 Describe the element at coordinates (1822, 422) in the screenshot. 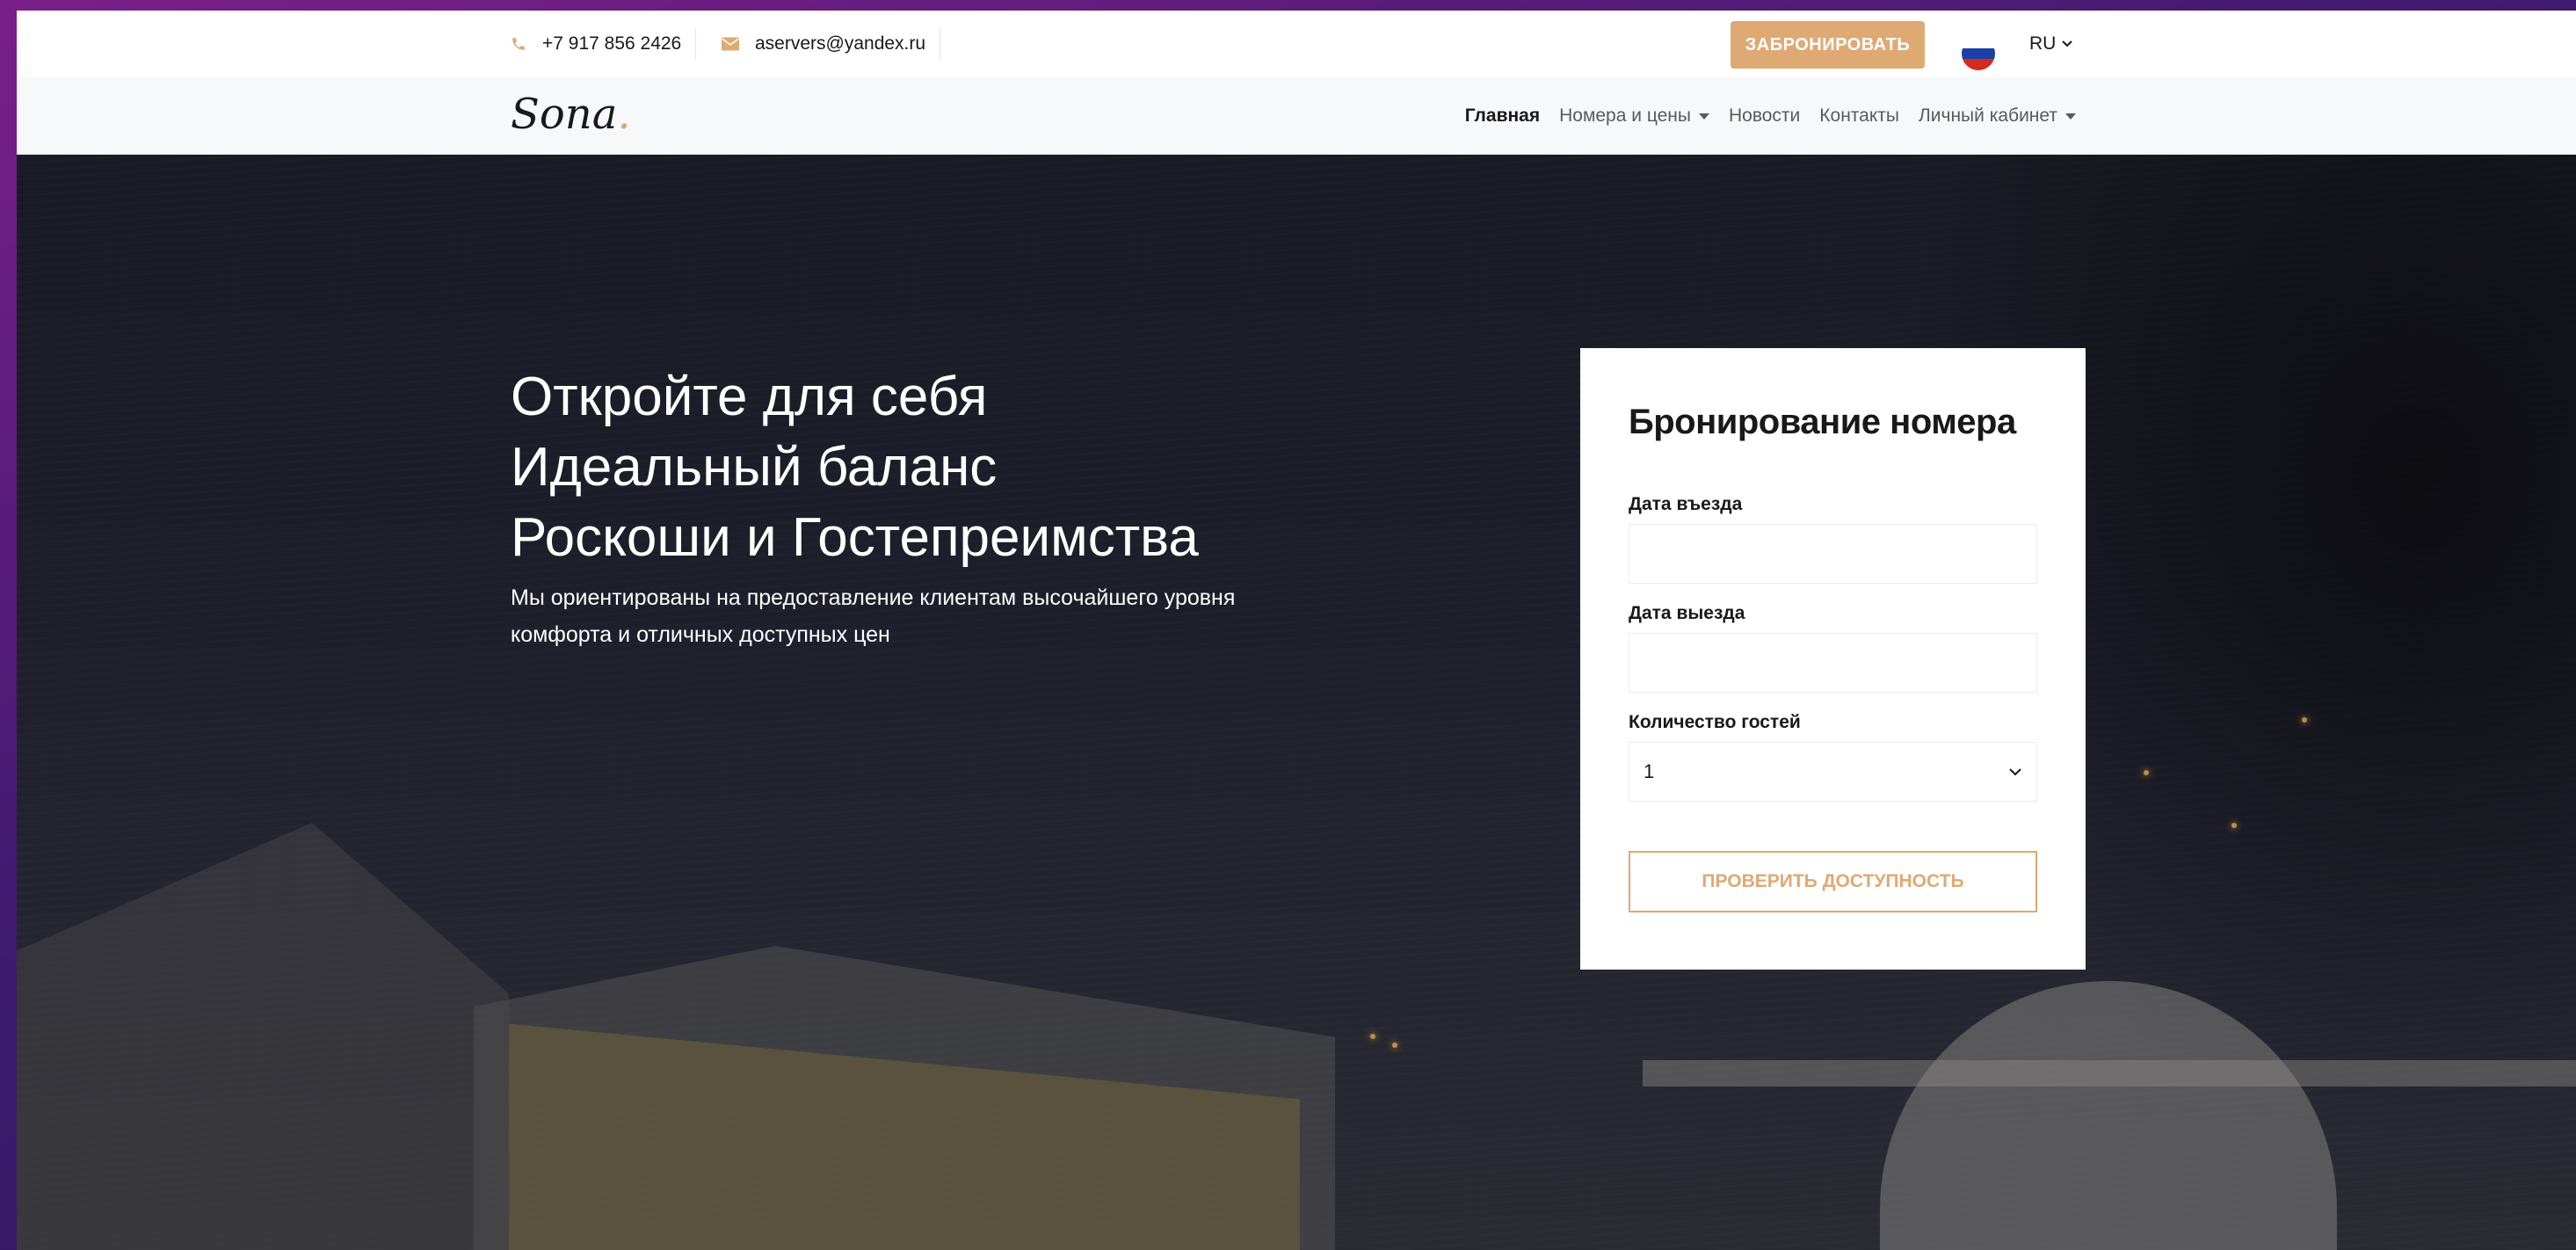

I see `booking-title: Бронирование номера` at that location.